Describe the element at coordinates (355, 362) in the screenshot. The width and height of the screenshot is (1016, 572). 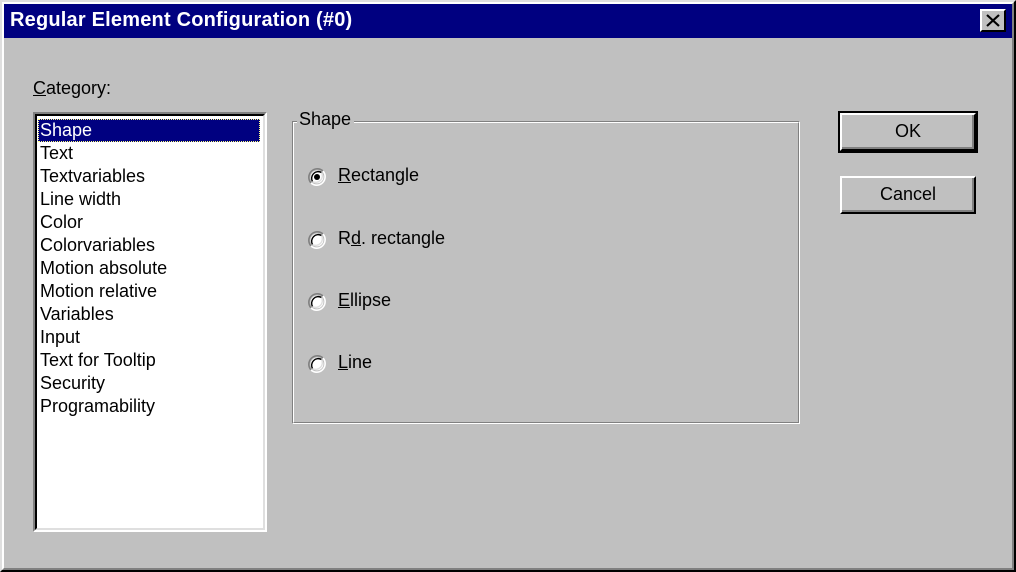
I see `shape-option-label: Line` at that location.